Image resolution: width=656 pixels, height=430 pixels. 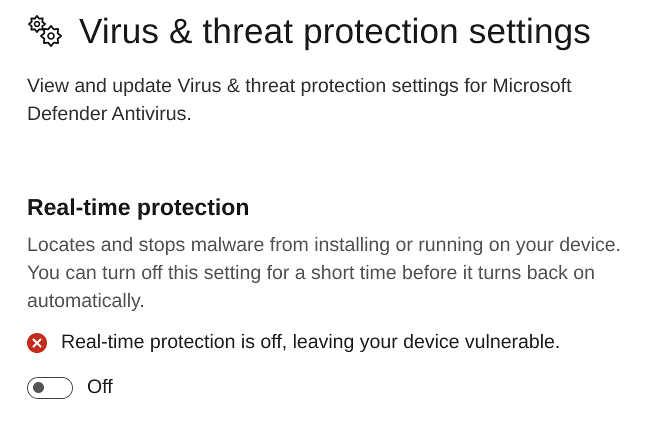 What do you see at coordinates (46, 32) in the screenshot?
I see `settings-icon` at bounding box center [46, 32].